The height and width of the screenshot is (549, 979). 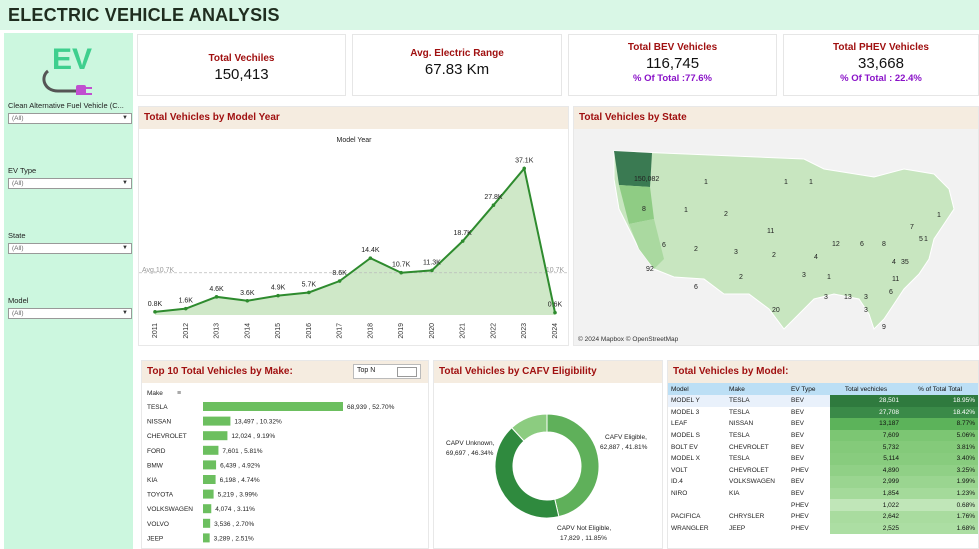 I want to click on cell-pct: 0.68%, so click(x=940, y=505).